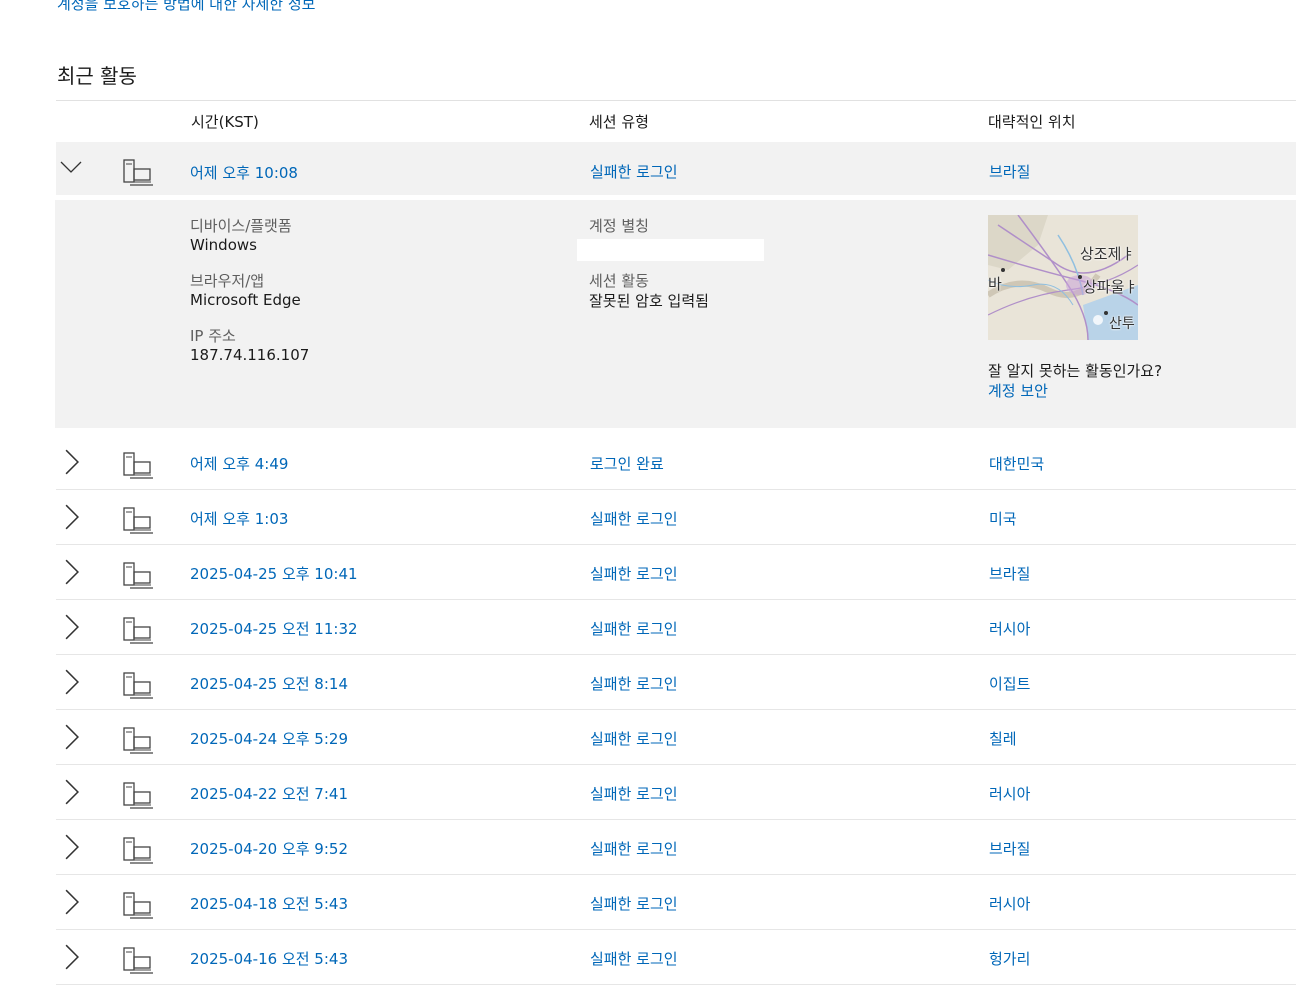 Image resolution: width=1296 pixels, height=999 pixels. I want to click on activity-row-expanded: 어제 오후 10:08 실패한 로그인 브라질, so click(676, 168).